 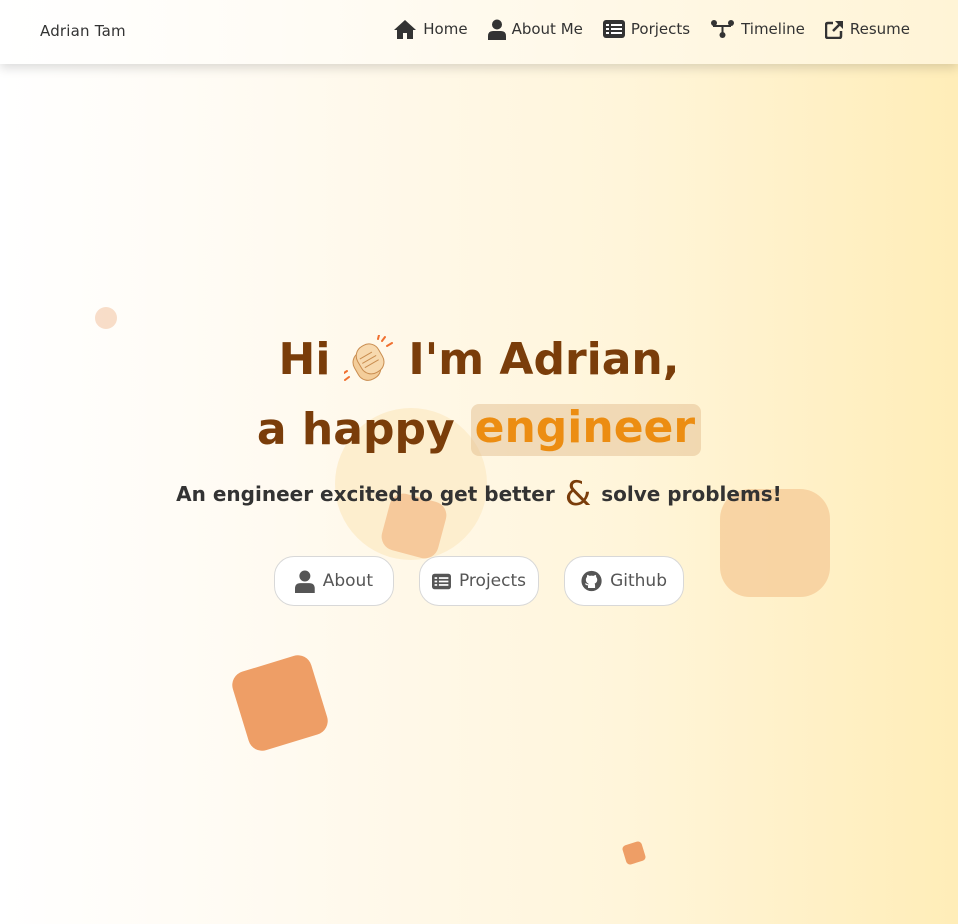 What do you see at coordinates (773, 29) in the screenshot?
I see `nav-link-label: Timeline` at bounding box center [773, 29].